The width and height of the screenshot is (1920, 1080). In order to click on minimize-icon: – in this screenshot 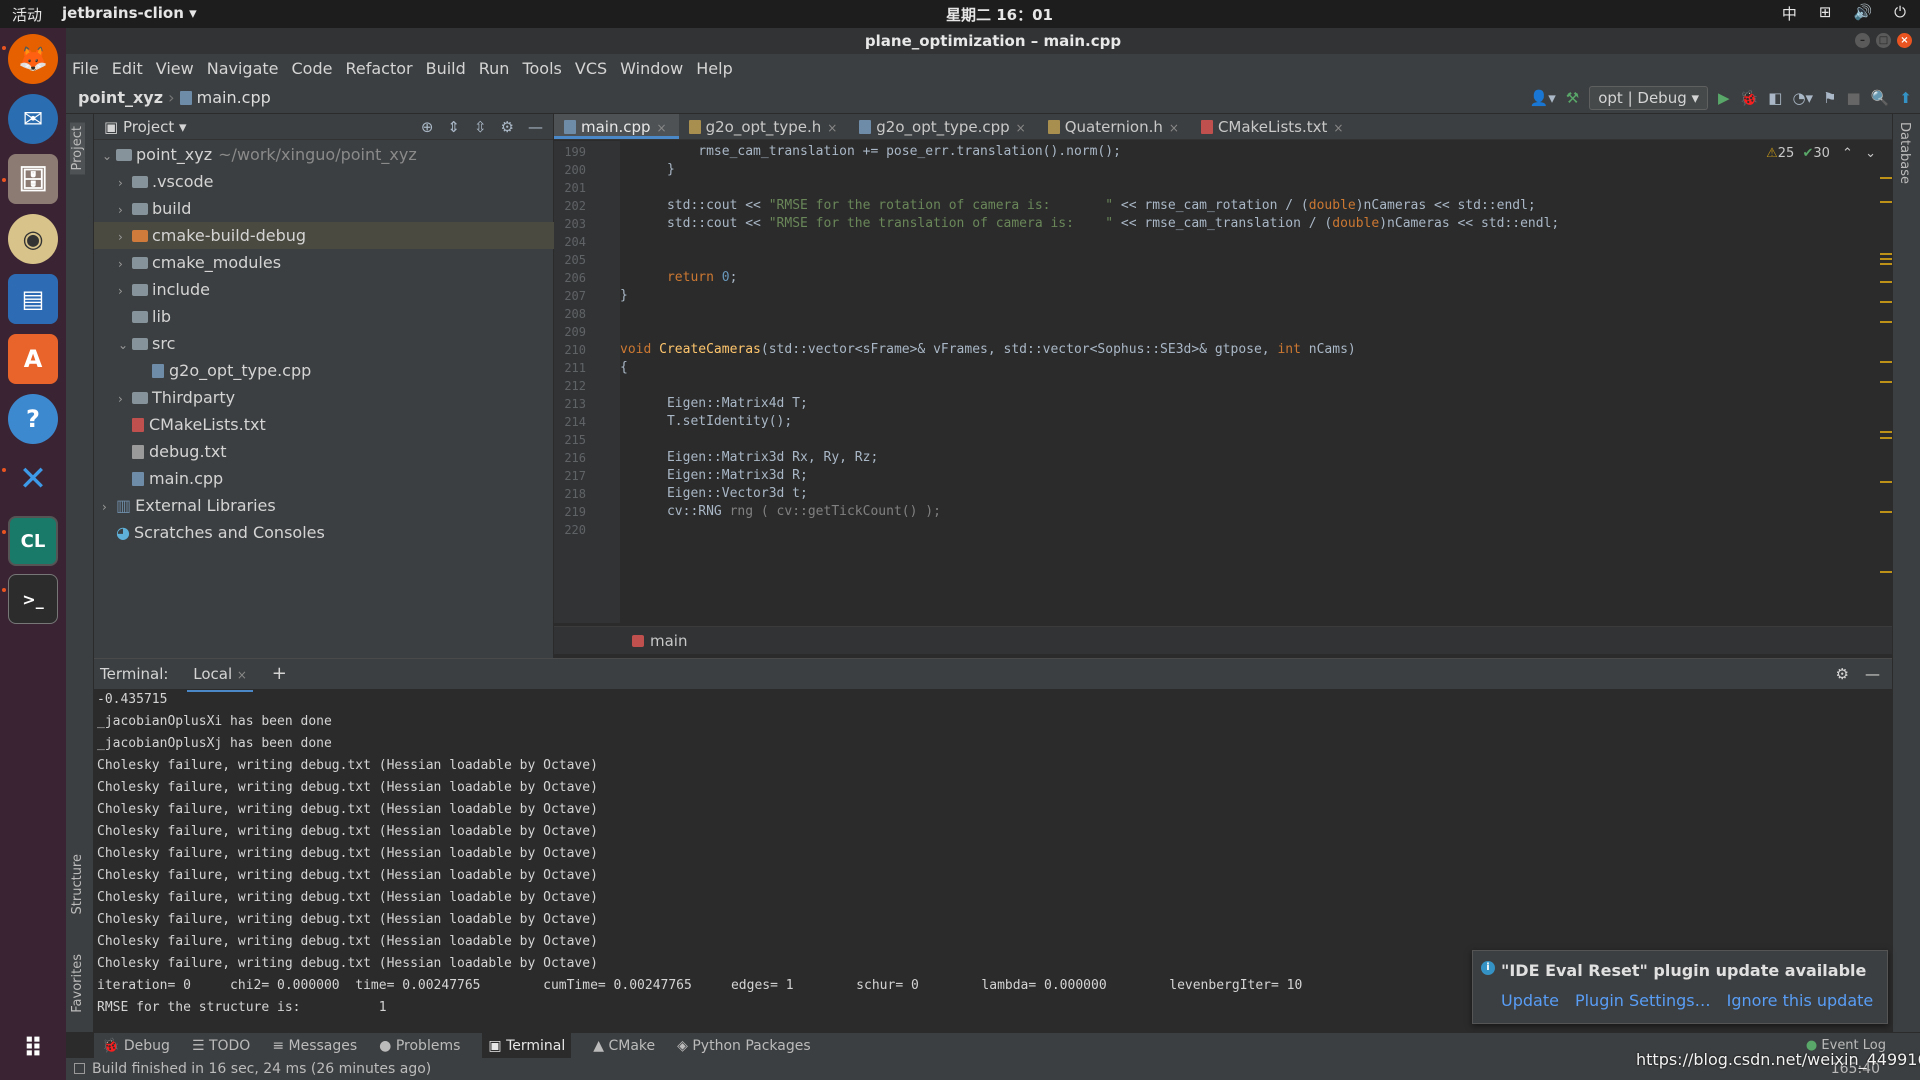, I will do `click(1862, 40)`.